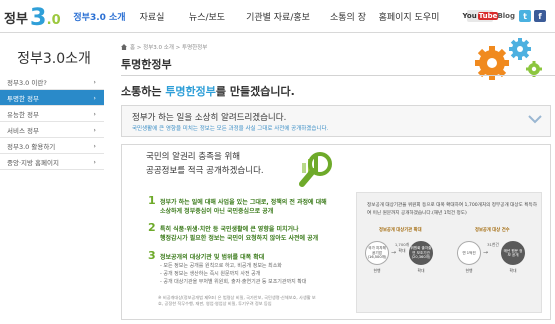  Describe the element at coordinates (535, 119) in the screenshot. I see `chevron-down-icon` at that location.